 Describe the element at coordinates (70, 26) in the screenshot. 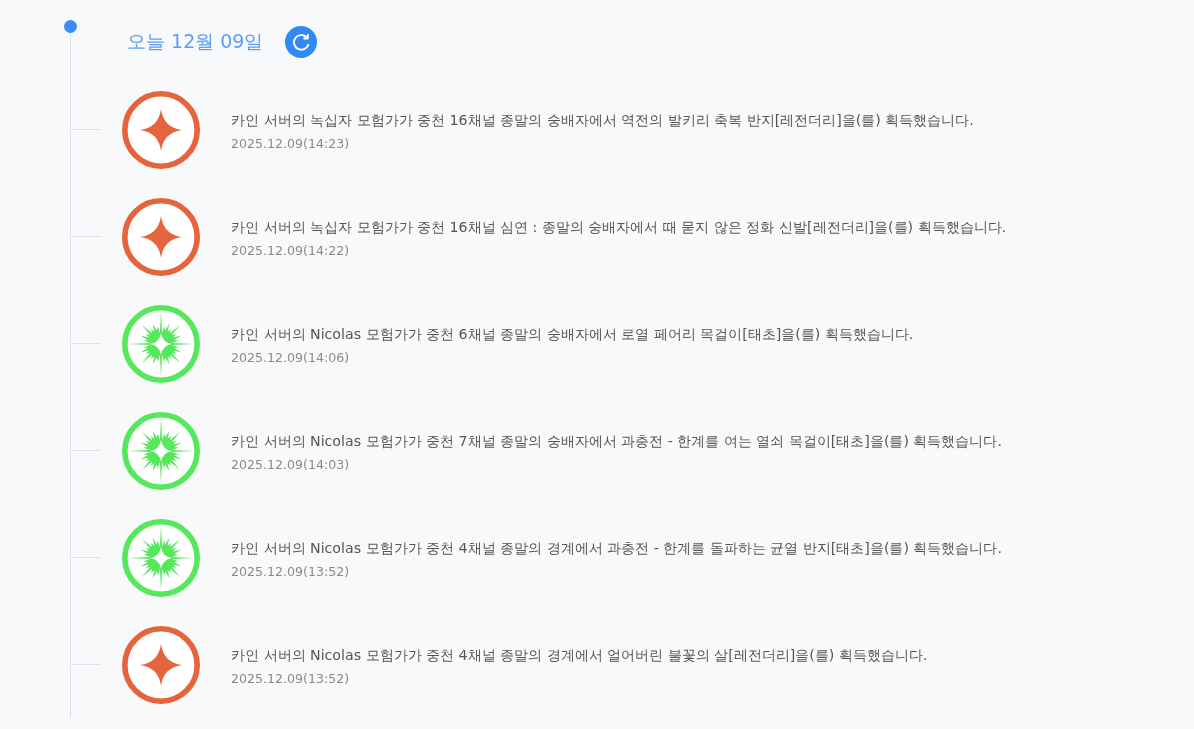

I see `timeline-dot-icon` at that location.